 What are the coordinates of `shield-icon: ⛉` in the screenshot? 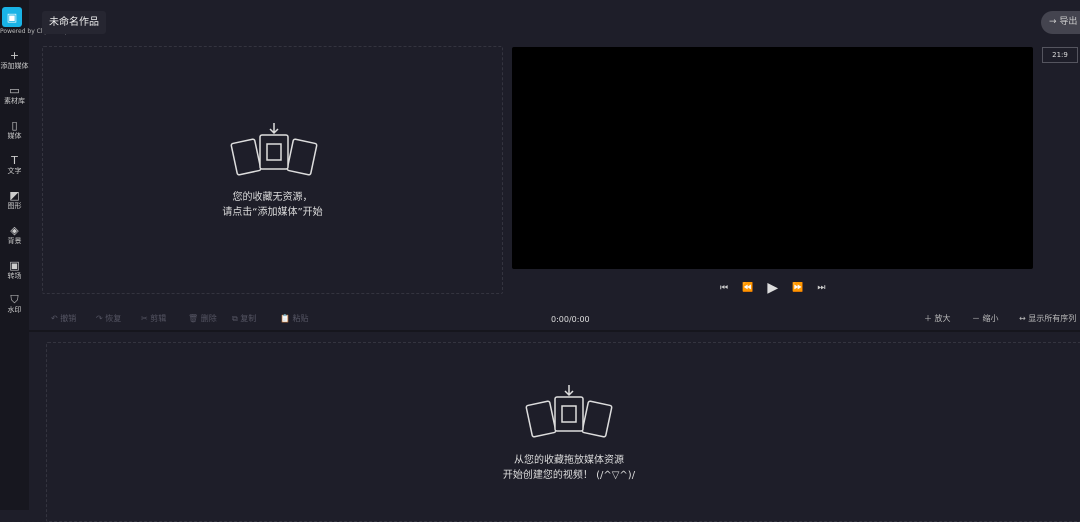 It's located at (14, 299).